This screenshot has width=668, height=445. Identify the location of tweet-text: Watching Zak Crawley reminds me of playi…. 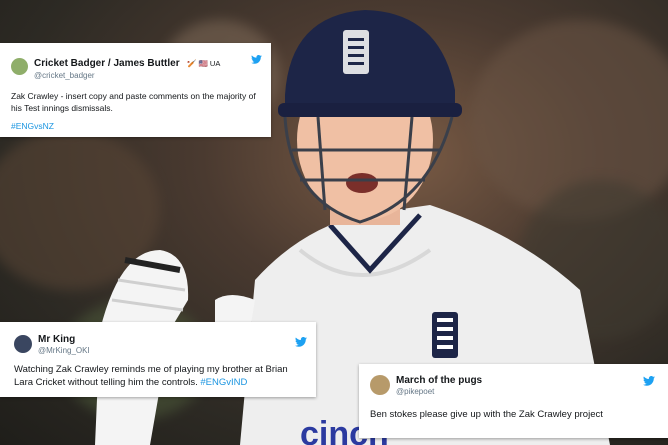
(160, 377).